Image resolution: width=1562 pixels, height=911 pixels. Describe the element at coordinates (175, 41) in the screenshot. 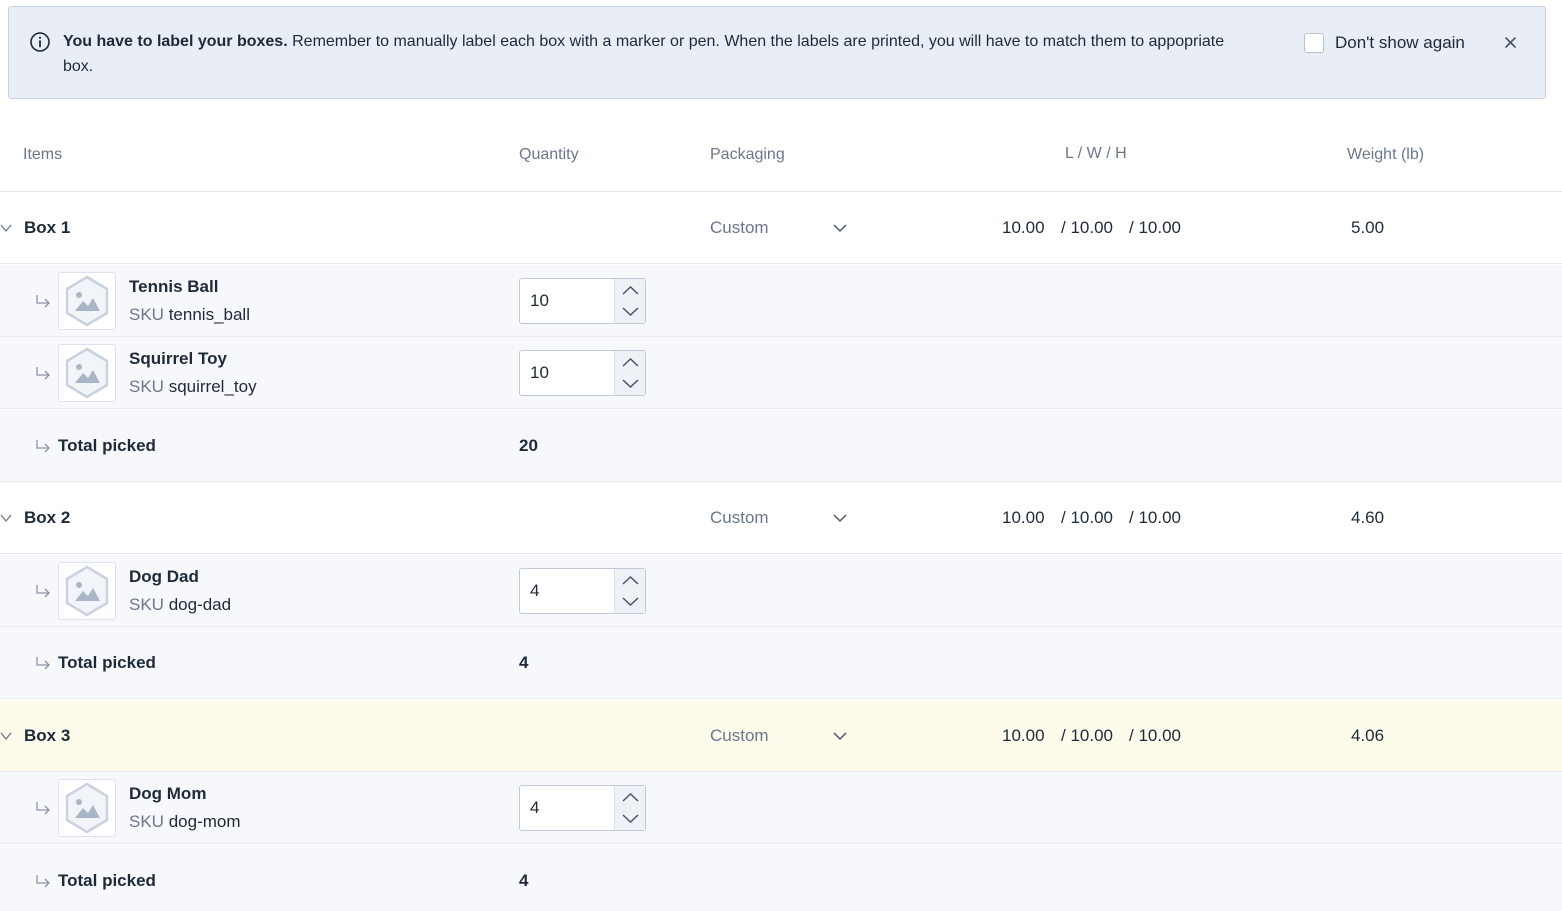

I see `alert-title: You have to label your boxes.` at that location.